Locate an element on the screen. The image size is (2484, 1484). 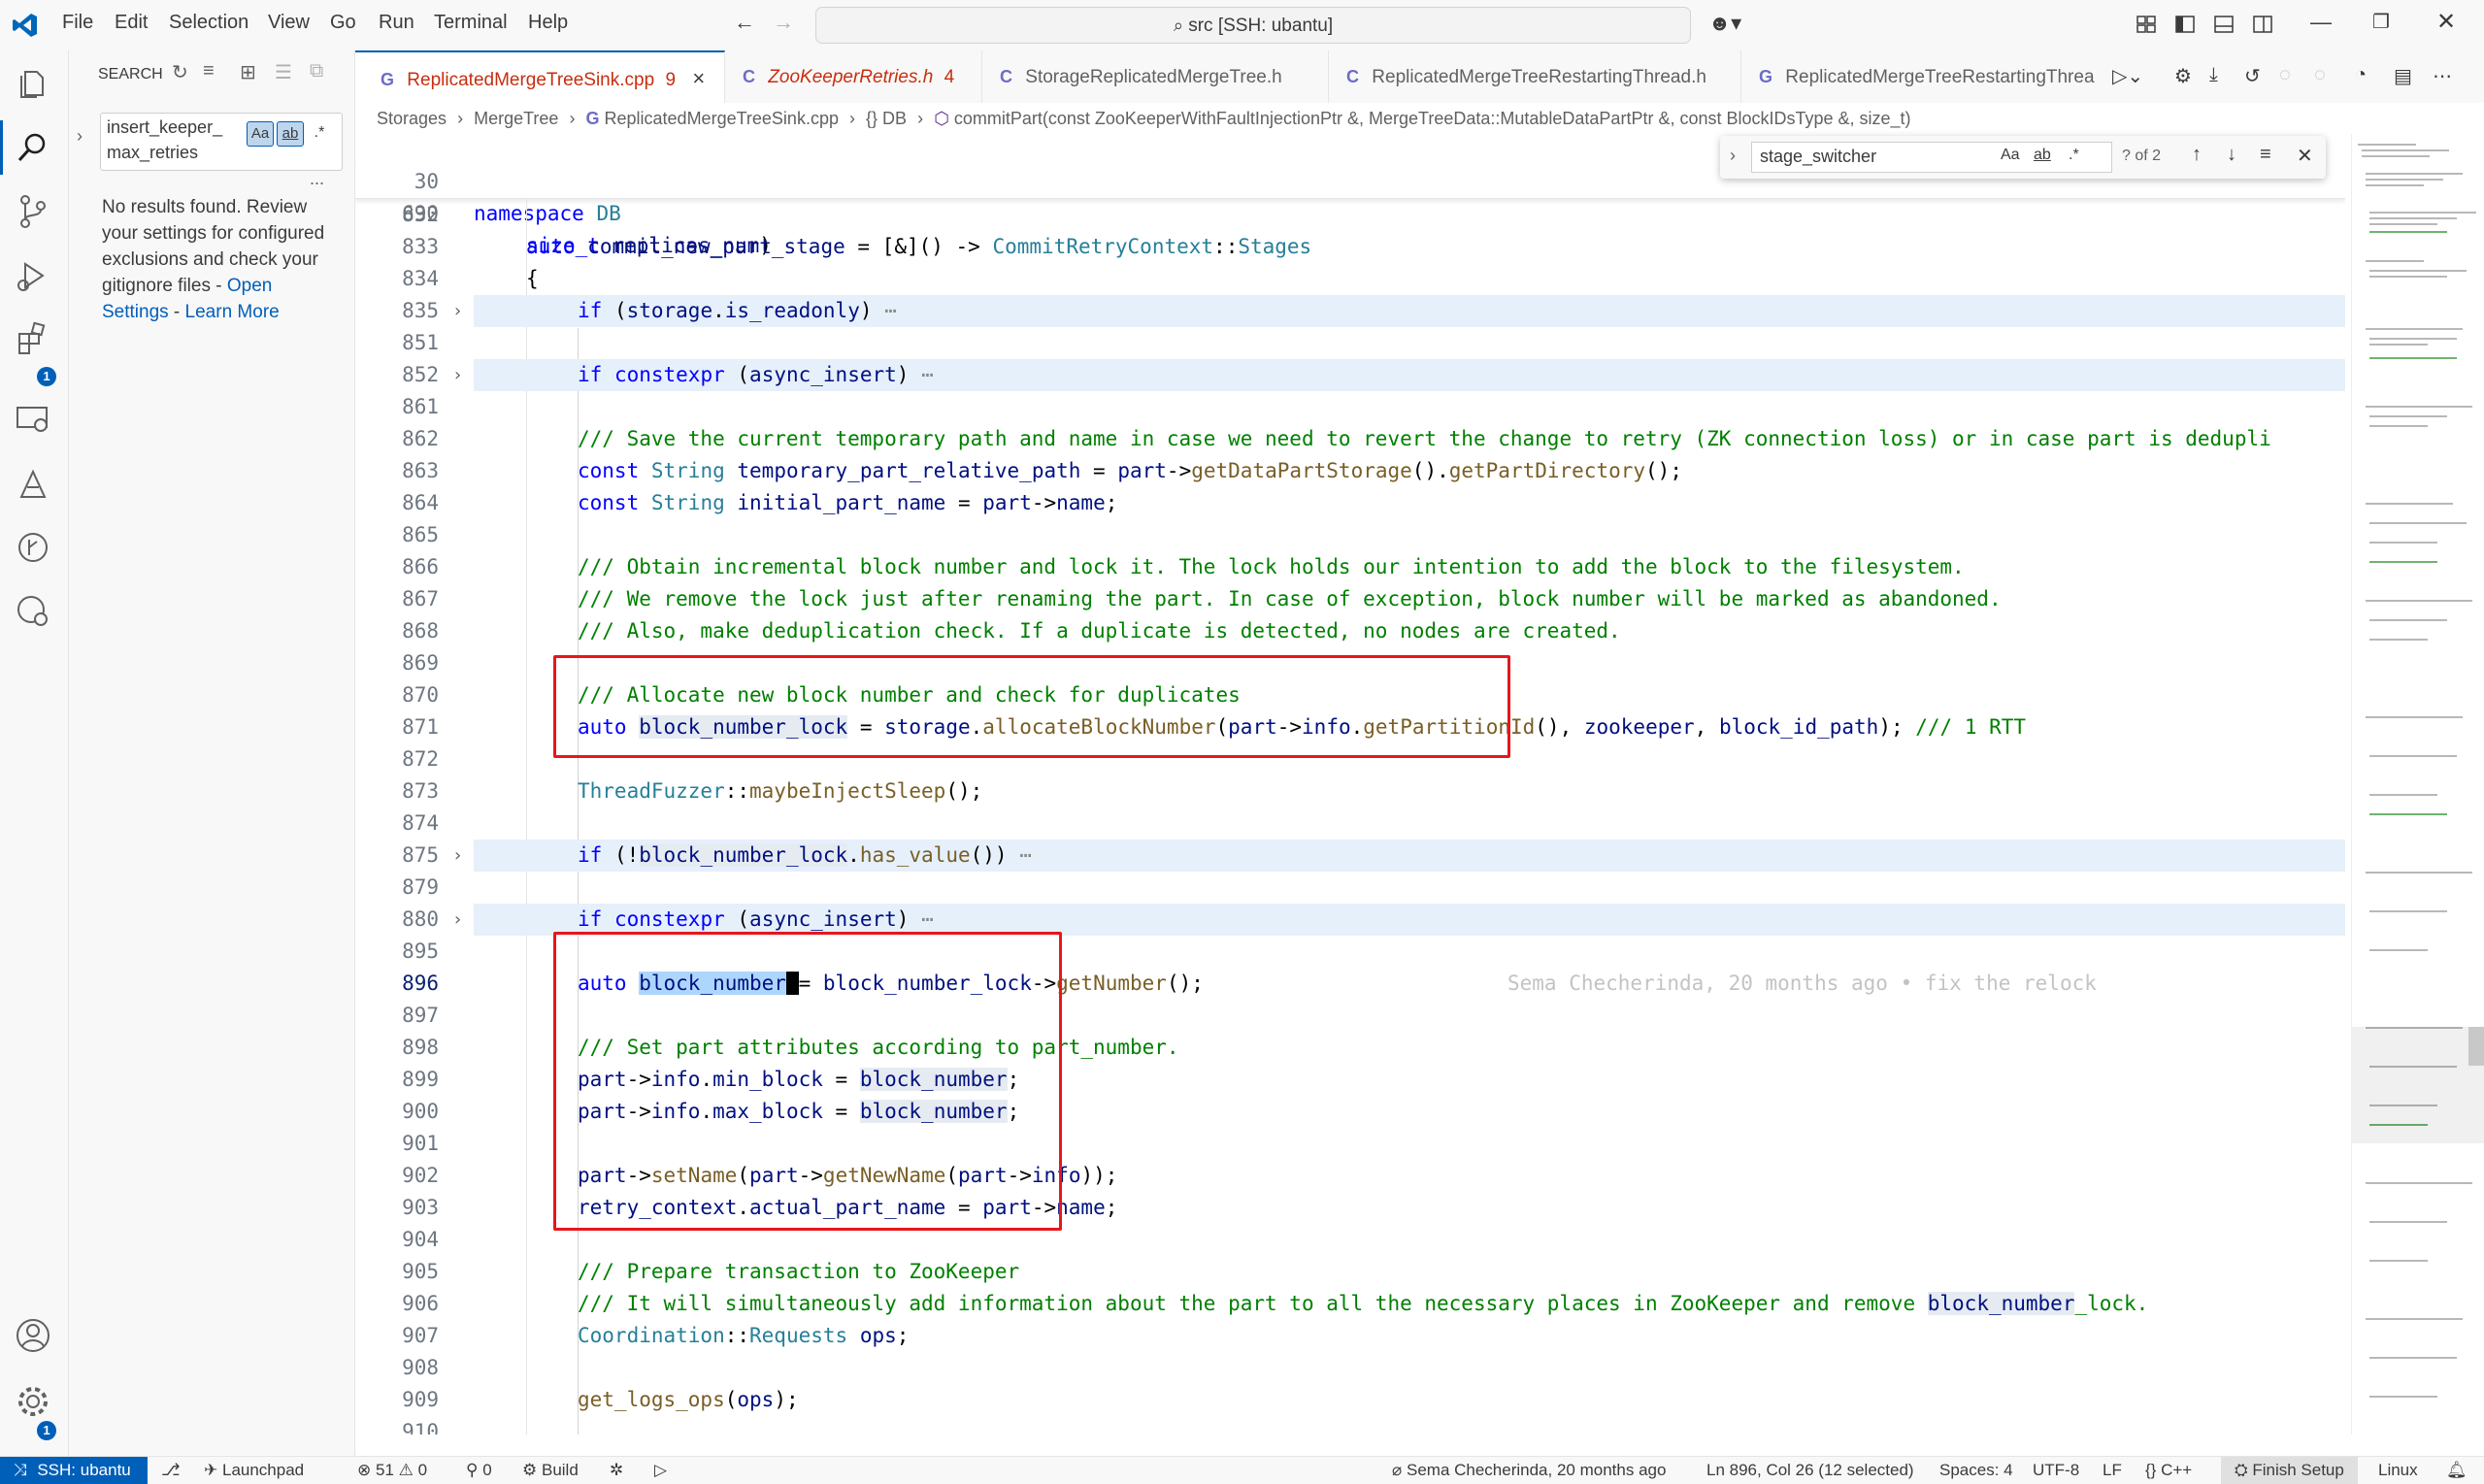
remote-explorer-icon is located at coordinates (33, 419).